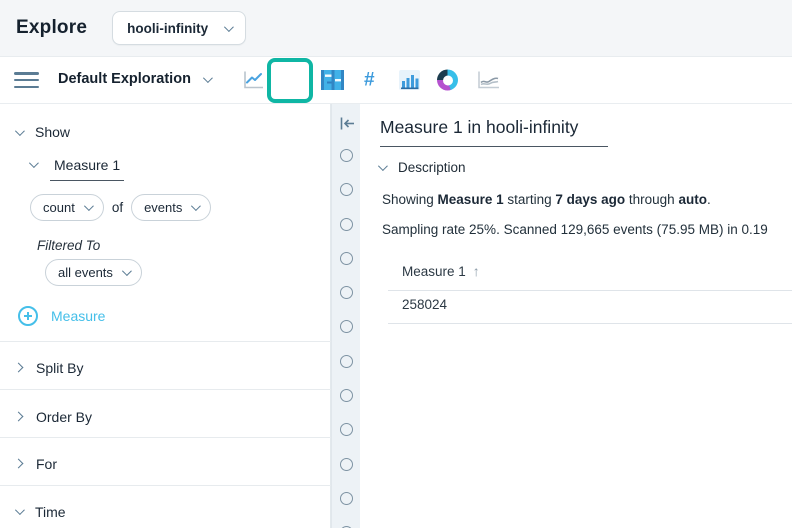 The image size is (792, 528). I want to click on plus-circle-icon, so click(28, 316).